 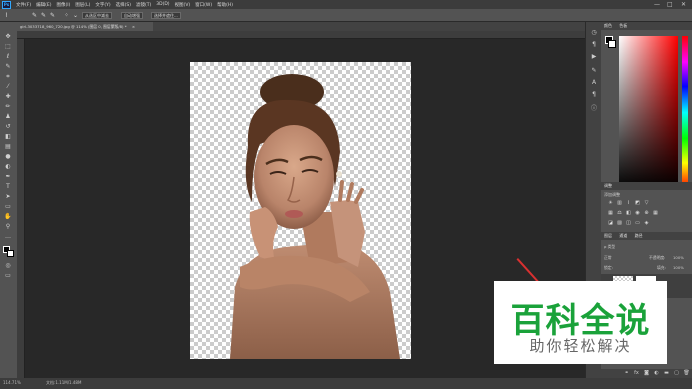 What do you see at coordinates (655, 213) in the screenshot?
I see `color-lookup-icon: ▦` at bounding box center [655, 213].